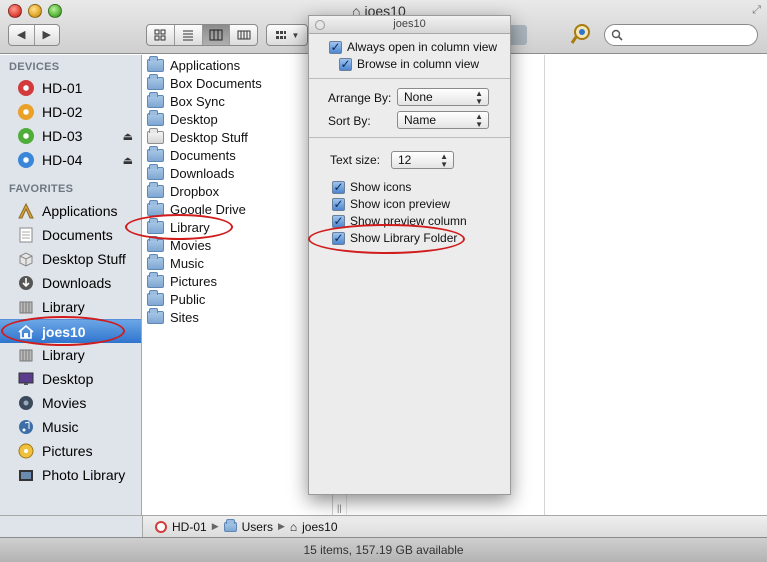 The width and height of the screenshot is (767, 562). Describe the element at coordinates (187, 263) in the screenshot. I see `file-name: Music` at that location.